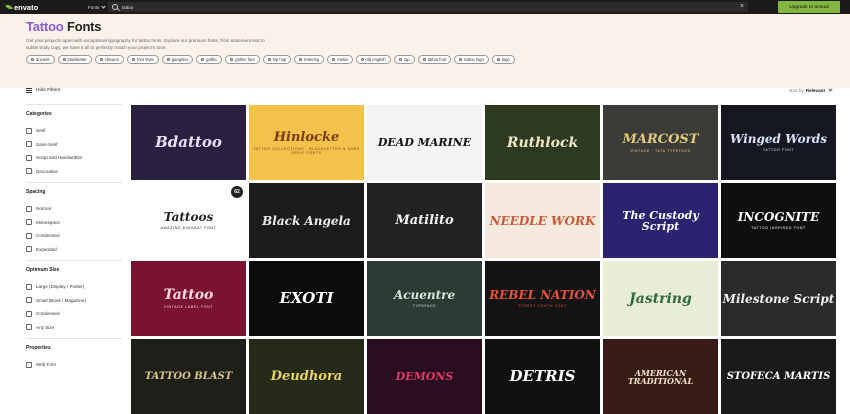 The width and height of the screenshot is (850, 414). I want to click on font-card: DEMONS, so click(424, 376).